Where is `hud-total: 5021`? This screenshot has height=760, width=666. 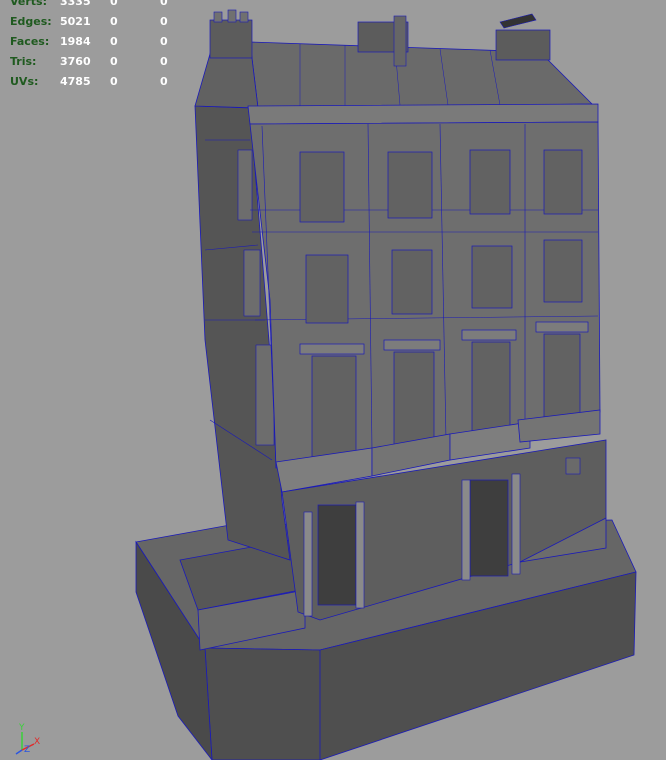
hud-total: 5021 is located at coordinates (75, 21).